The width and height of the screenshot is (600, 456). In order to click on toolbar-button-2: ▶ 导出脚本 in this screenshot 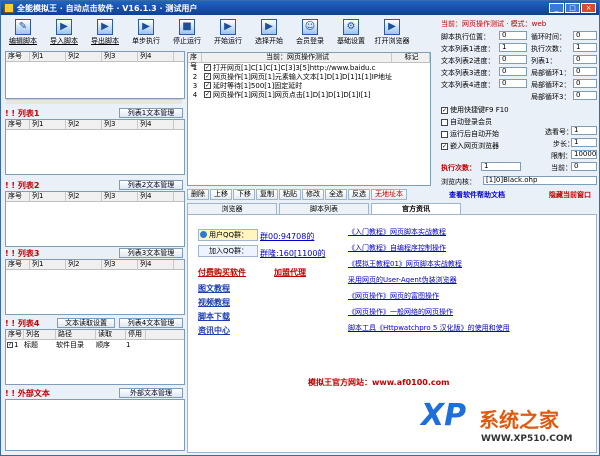, I will do `click(105, 34)`.